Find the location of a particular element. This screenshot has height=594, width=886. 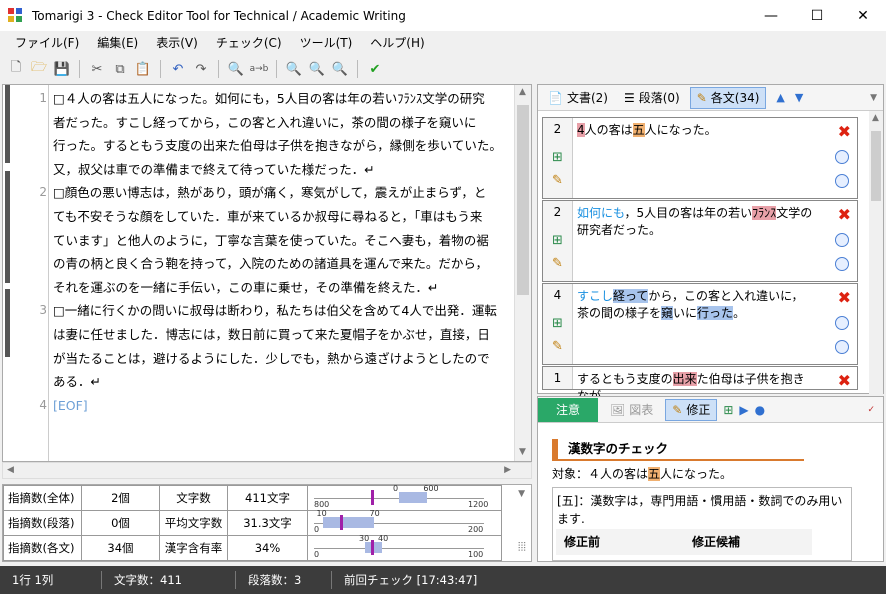

stats-row: 指摘数(段落) 0個 平均文字数 31.3文字 10 70 0 200 is located at coordinates (252, 522).